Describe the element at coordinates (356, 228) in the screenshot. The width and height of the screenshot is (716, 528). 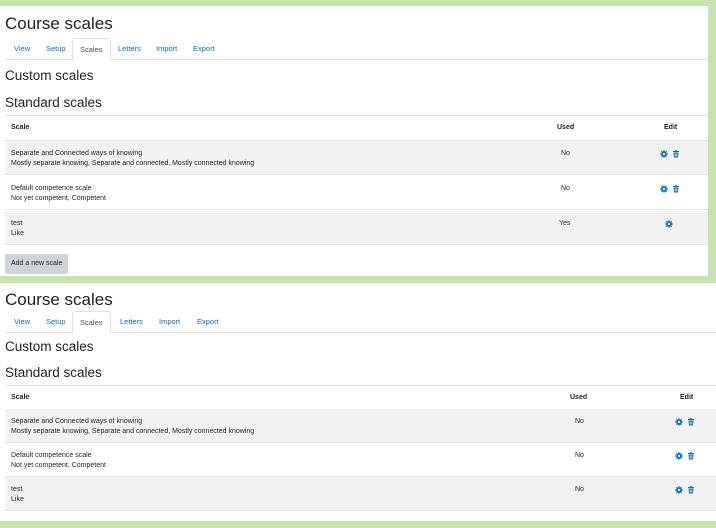
I see `table-row: test Like Yes` at that location.